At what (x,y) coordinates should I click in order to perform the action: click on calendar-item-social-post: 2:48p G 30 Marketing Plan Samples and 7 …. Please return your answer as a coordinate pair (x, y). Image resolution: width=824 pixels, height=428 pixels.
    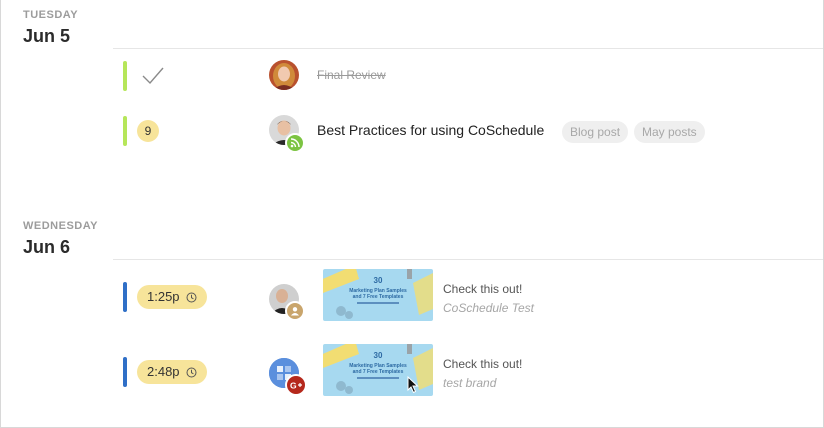
    Looking at the image, I should click on (468, 370).